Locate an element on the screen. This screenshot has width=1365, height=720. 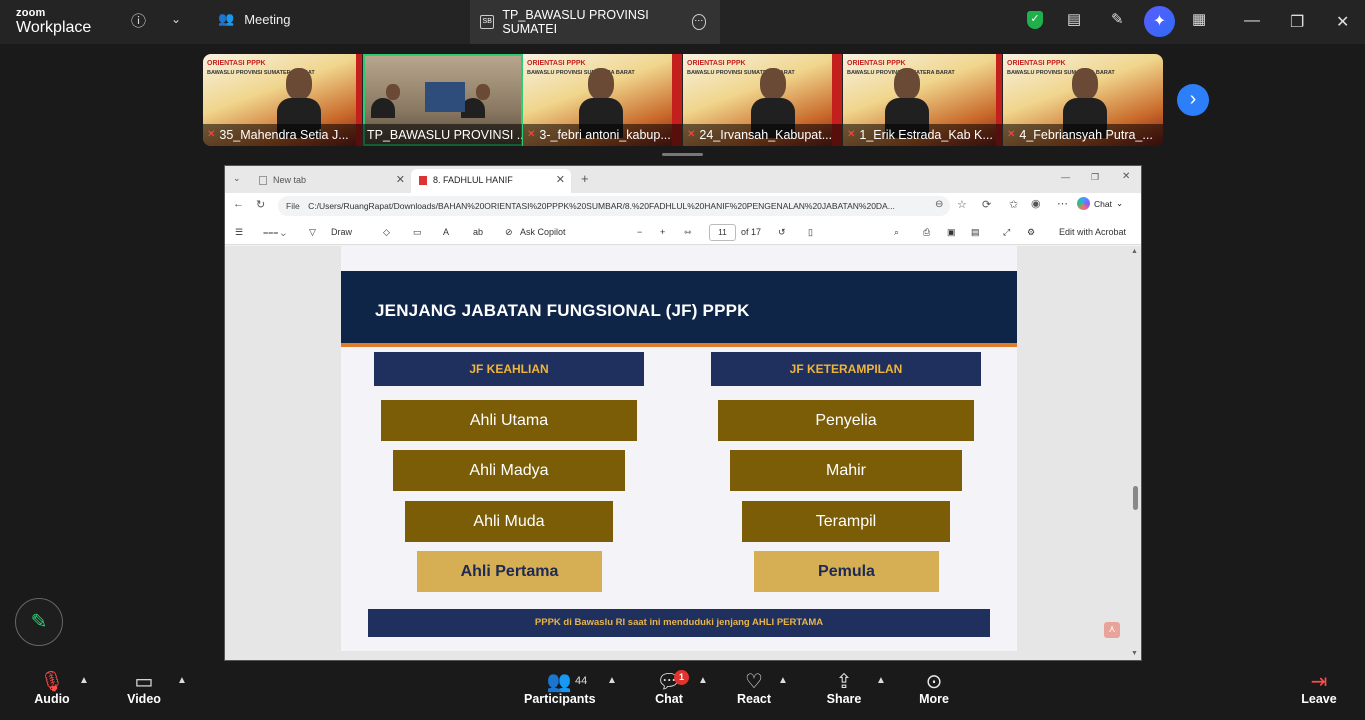
participants-button: 👥 Participants is located at coordinates (560, 690).